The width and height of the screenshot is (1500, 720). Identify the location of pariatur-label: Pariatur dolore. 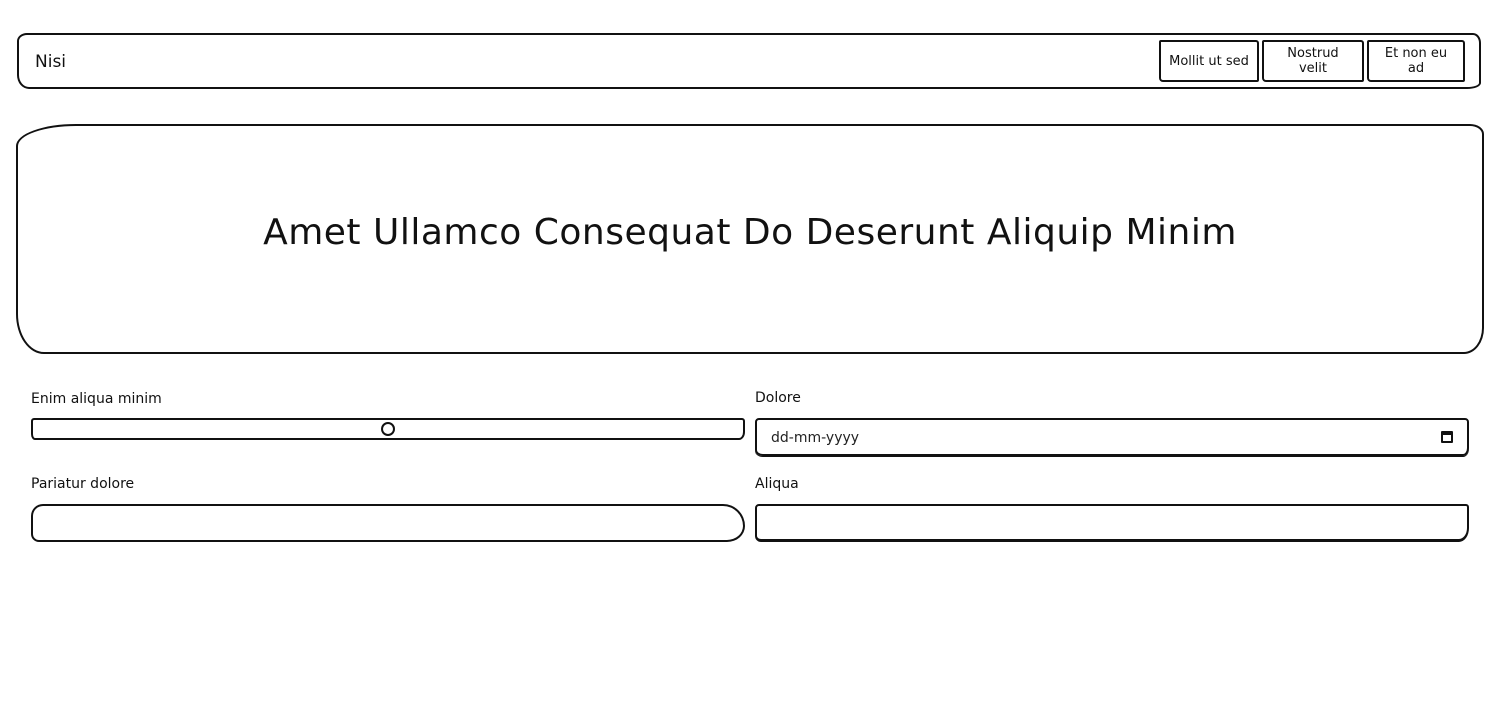
(83, 484).